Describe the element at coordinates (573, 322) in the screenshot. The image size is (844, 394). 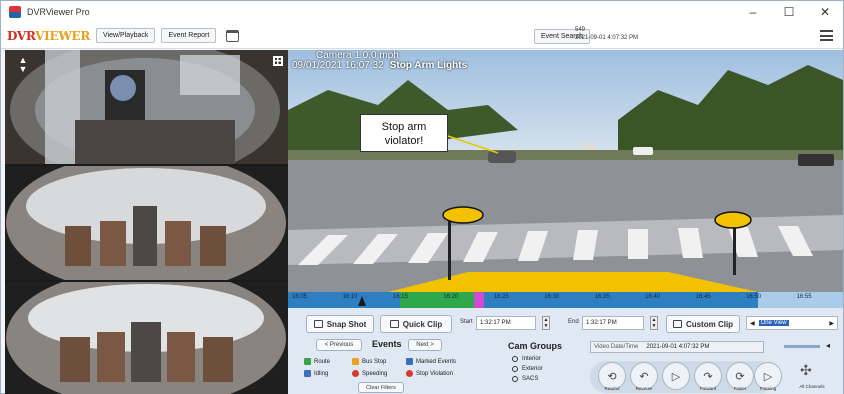
I see `end-label: End` at that location.